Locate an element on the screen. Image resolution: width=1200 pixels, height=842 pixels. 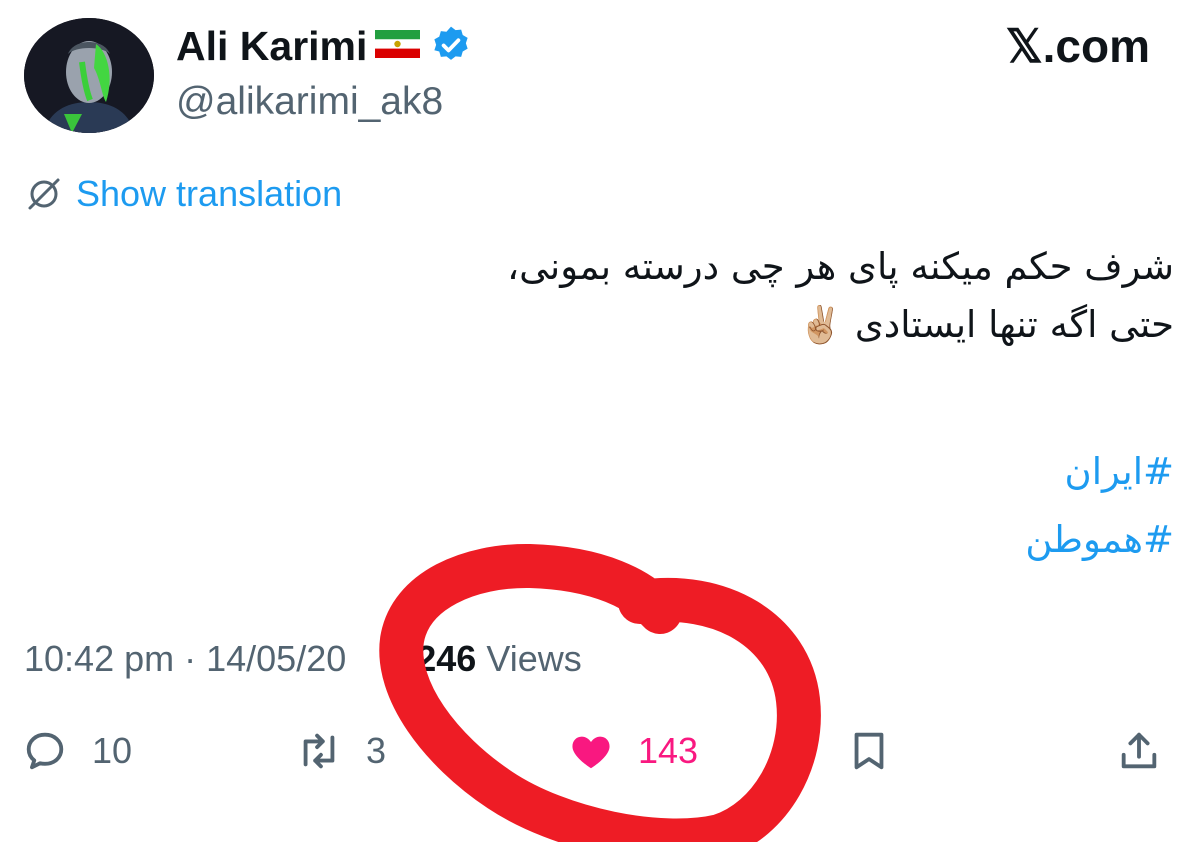
show-translation-button: Show translation is located at coordinates (183, 194).